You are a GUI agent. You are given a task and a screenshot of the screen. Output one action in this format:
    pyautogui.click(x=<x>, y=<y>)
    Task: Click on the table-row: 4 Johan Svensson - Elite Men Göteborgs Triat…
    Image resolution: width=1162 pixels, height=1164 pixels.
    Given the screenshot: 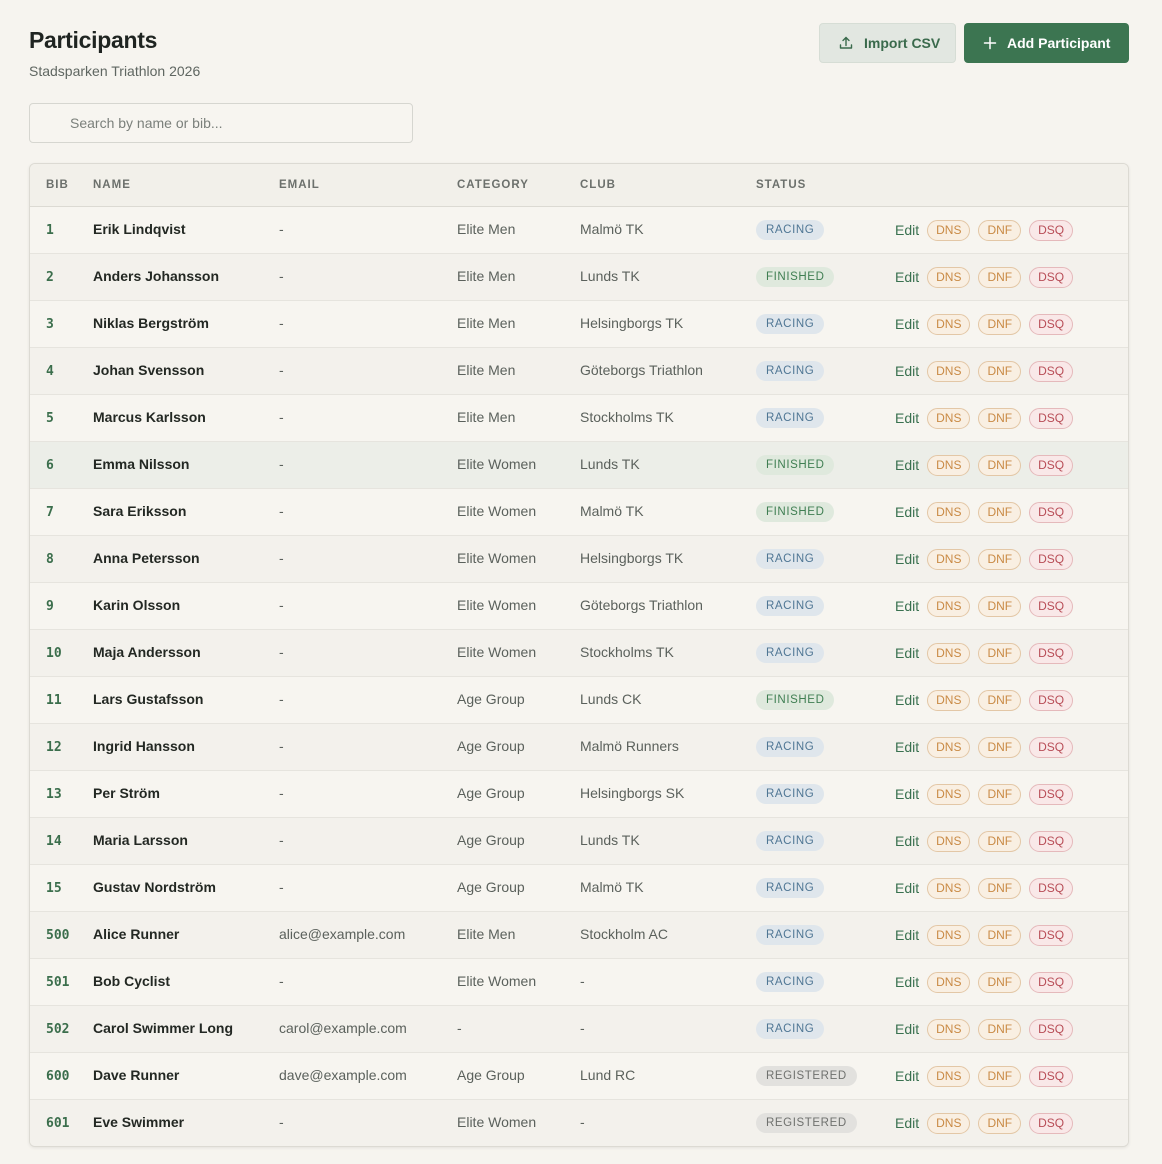 What is the action you would take?
    pyautogui.click(x=579, y=371)
    